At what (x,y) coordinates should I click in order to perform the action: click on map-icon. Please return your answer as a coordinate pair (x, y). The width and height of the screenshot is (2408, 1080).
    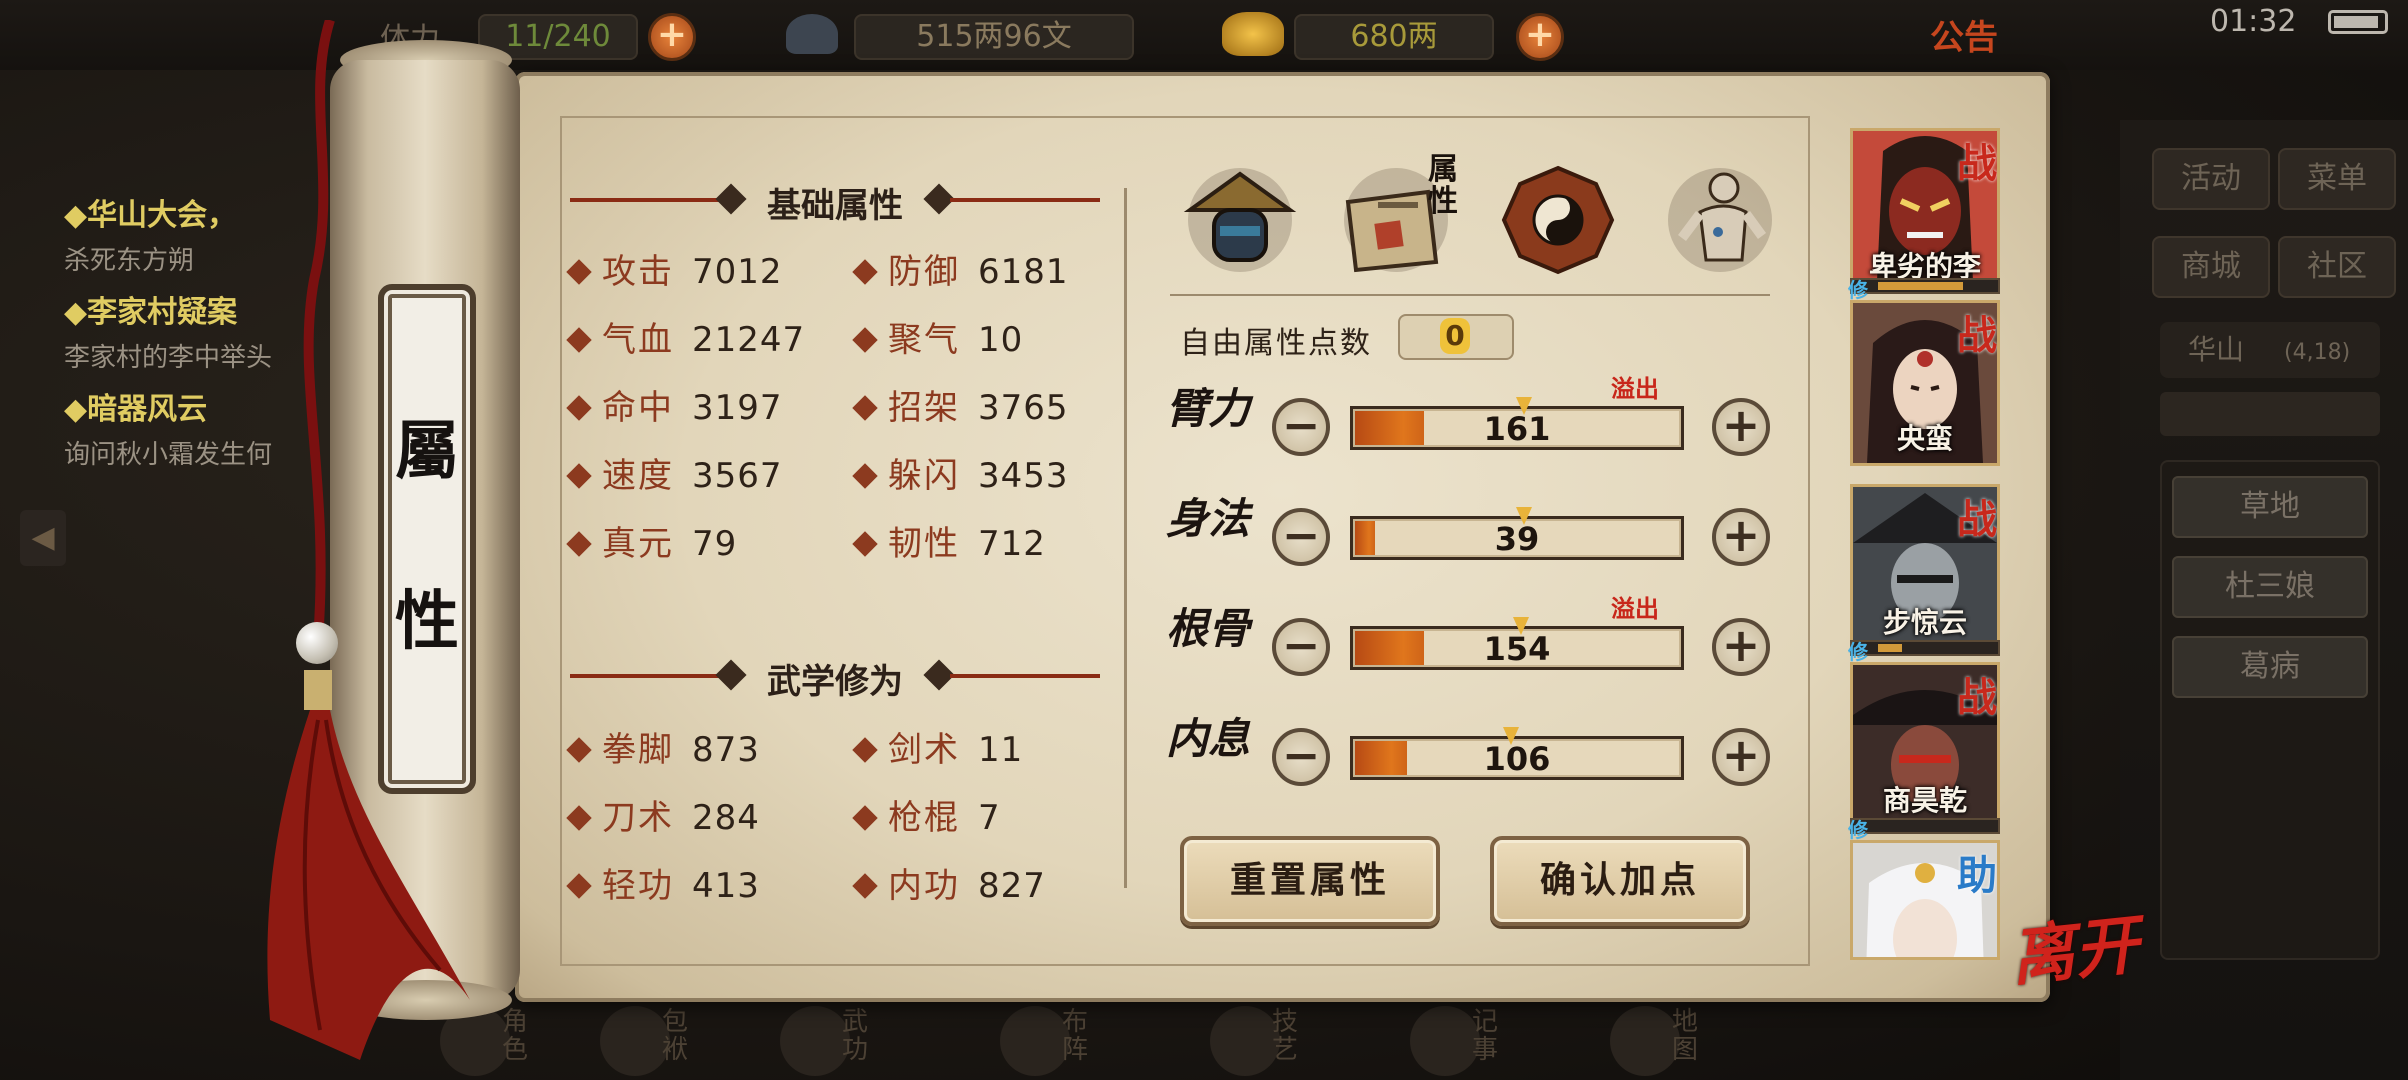
    Looking at the image, I should click on (1645, 1041).